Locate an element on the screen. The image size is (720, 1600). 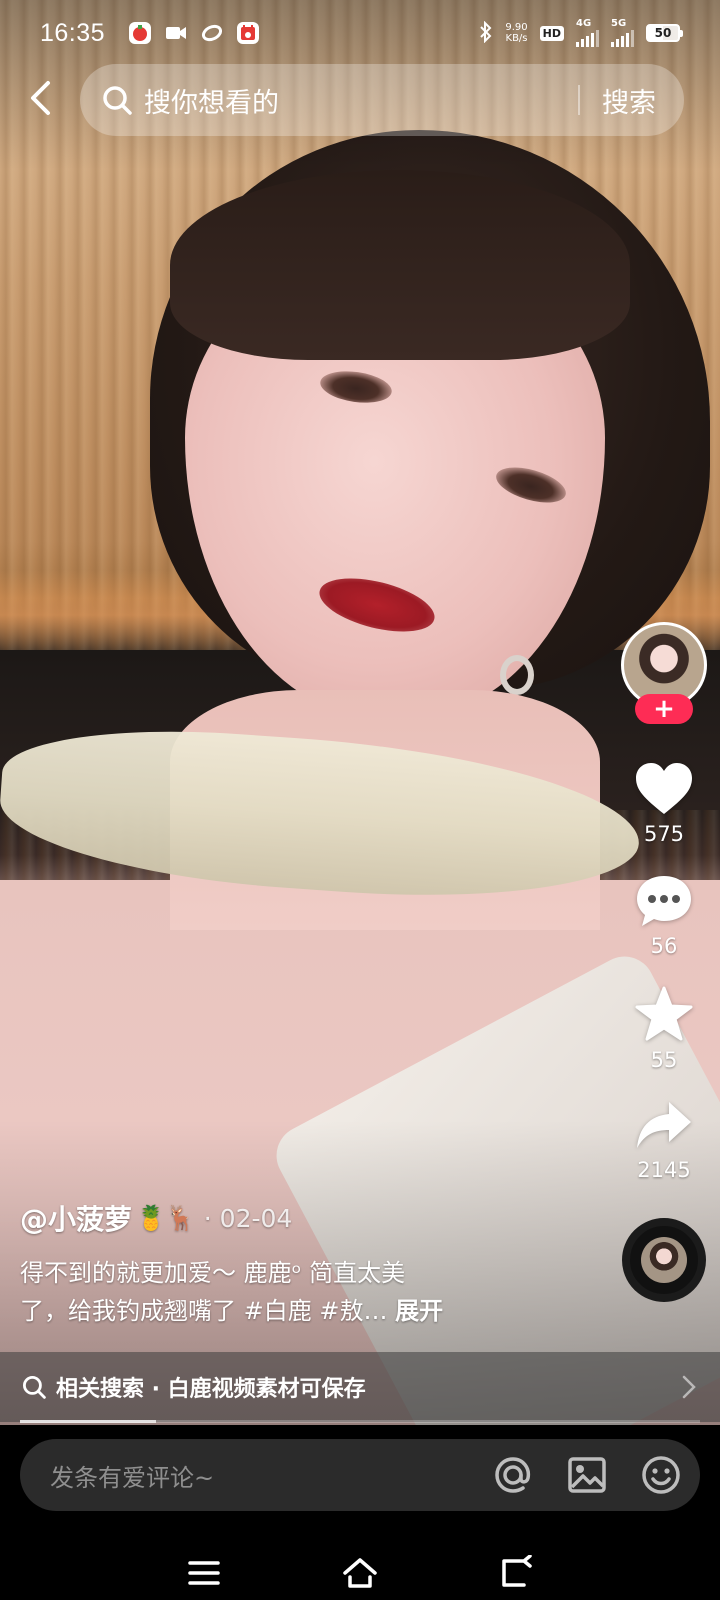
video-camera-icon is located at coordinates (176, 33).